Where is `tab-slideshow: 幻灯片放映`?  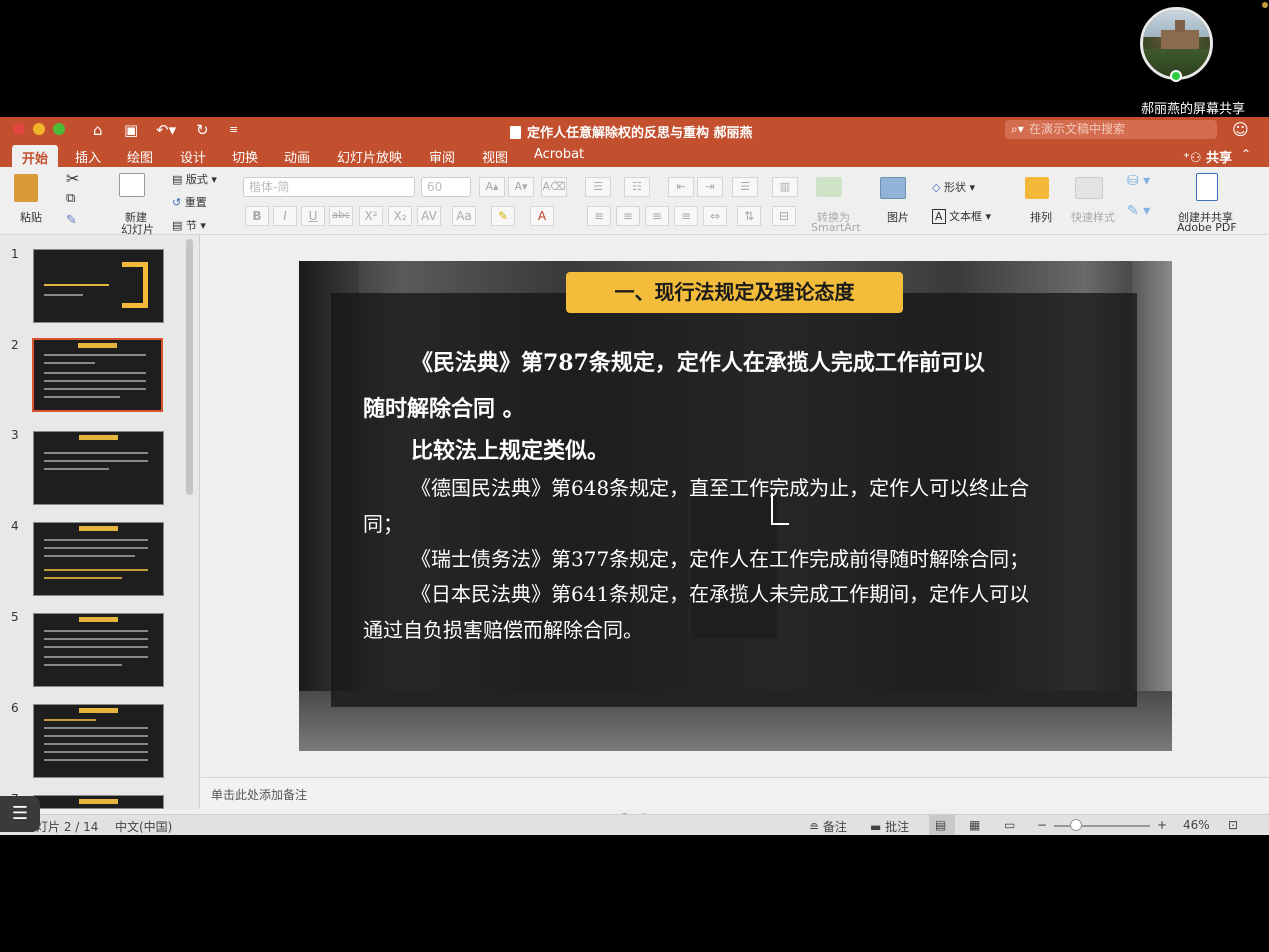
tab-slideshow: 幻灯片放映 is located at coordinates (369, 156).